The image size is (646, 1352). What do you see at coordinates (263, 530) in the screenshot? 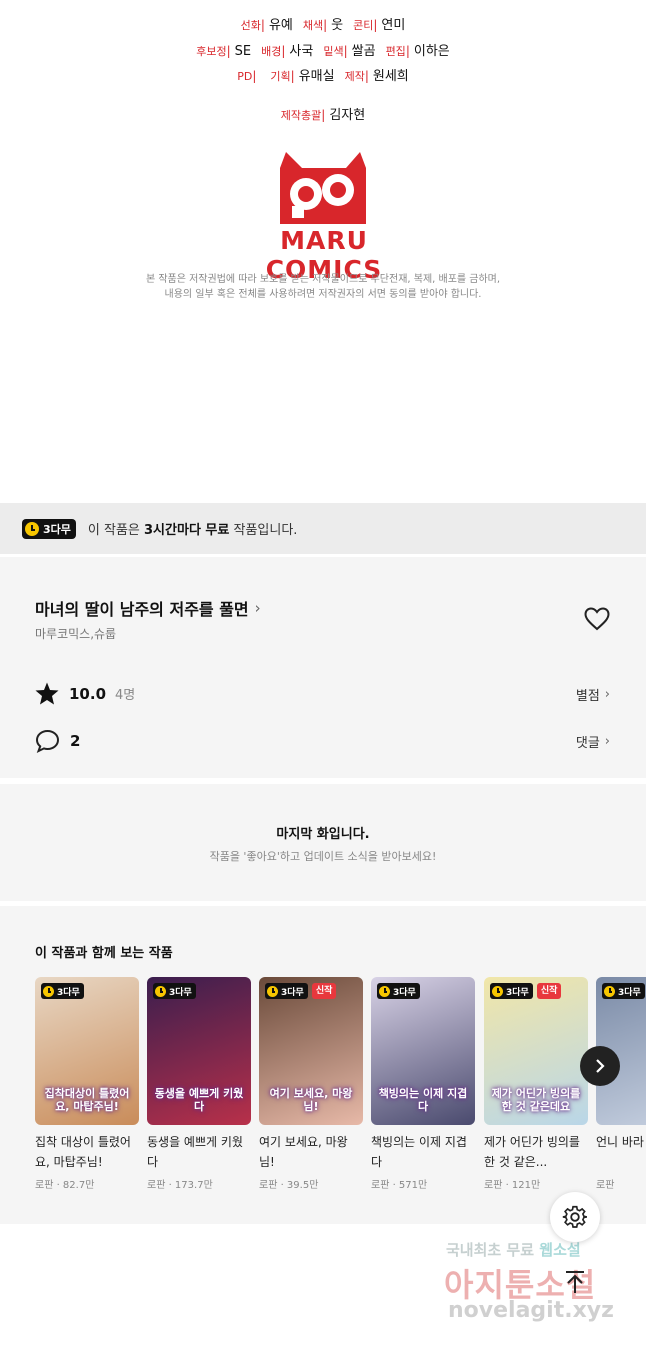
I see `free-text-suffix: 작품입니다.` at bounding box center [263, 530].